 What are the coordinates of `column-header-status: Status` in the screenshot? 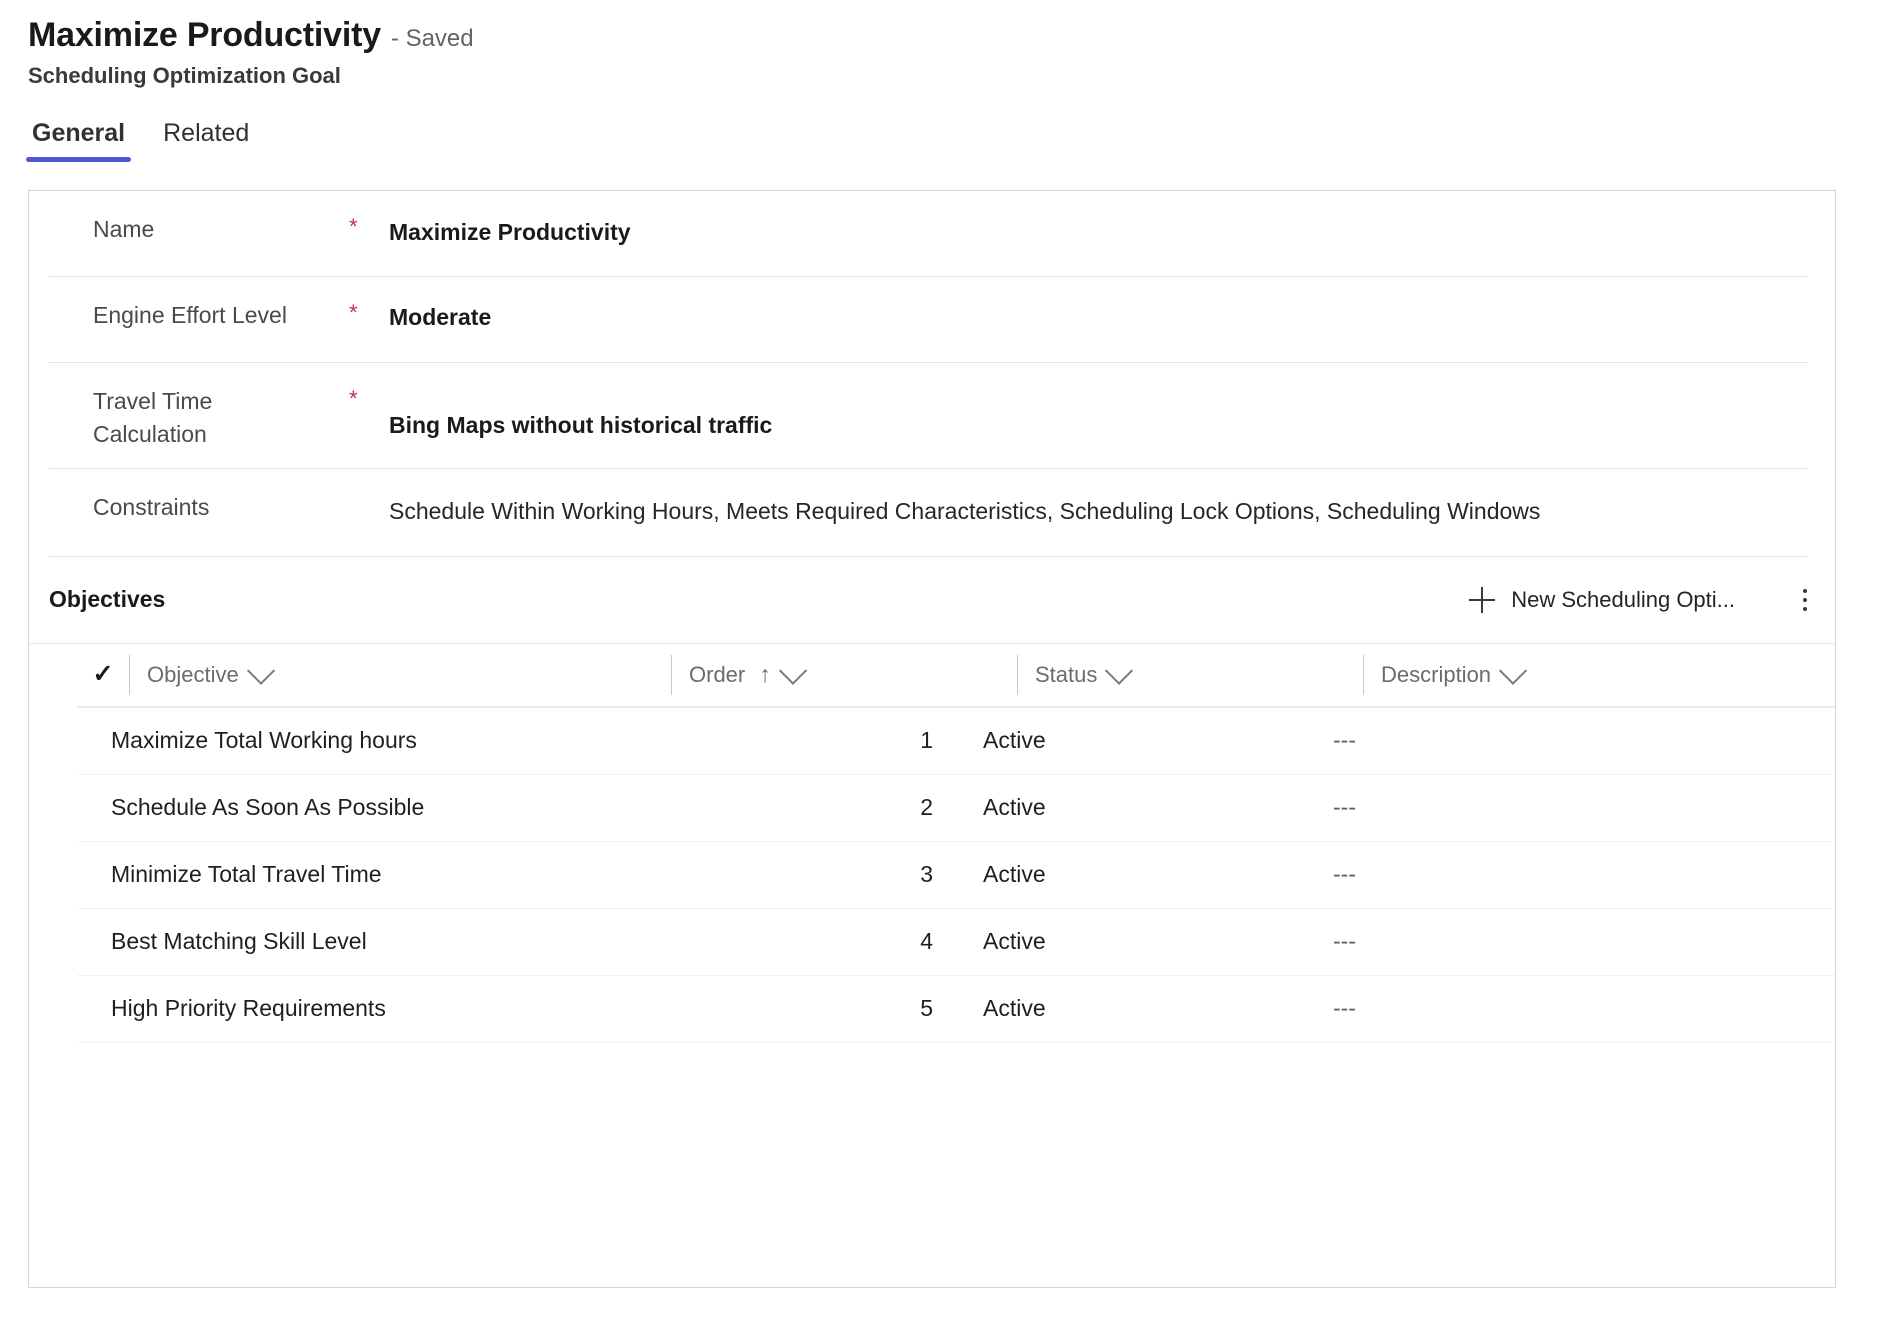 It's located at (1190, 675).